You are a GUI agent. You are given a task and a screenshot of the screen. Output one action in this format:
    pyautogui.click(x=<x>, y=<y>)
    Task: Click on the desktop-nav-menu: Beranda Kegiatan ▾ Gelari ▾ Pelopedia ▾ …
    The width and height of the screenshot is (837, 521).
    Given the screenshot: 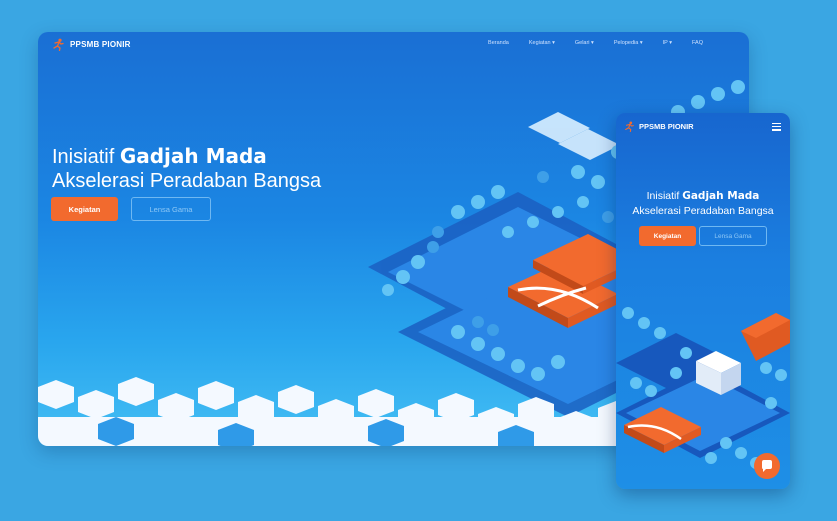 What is the action you would take?
    pyautogui.click(x=595, y=43)
    